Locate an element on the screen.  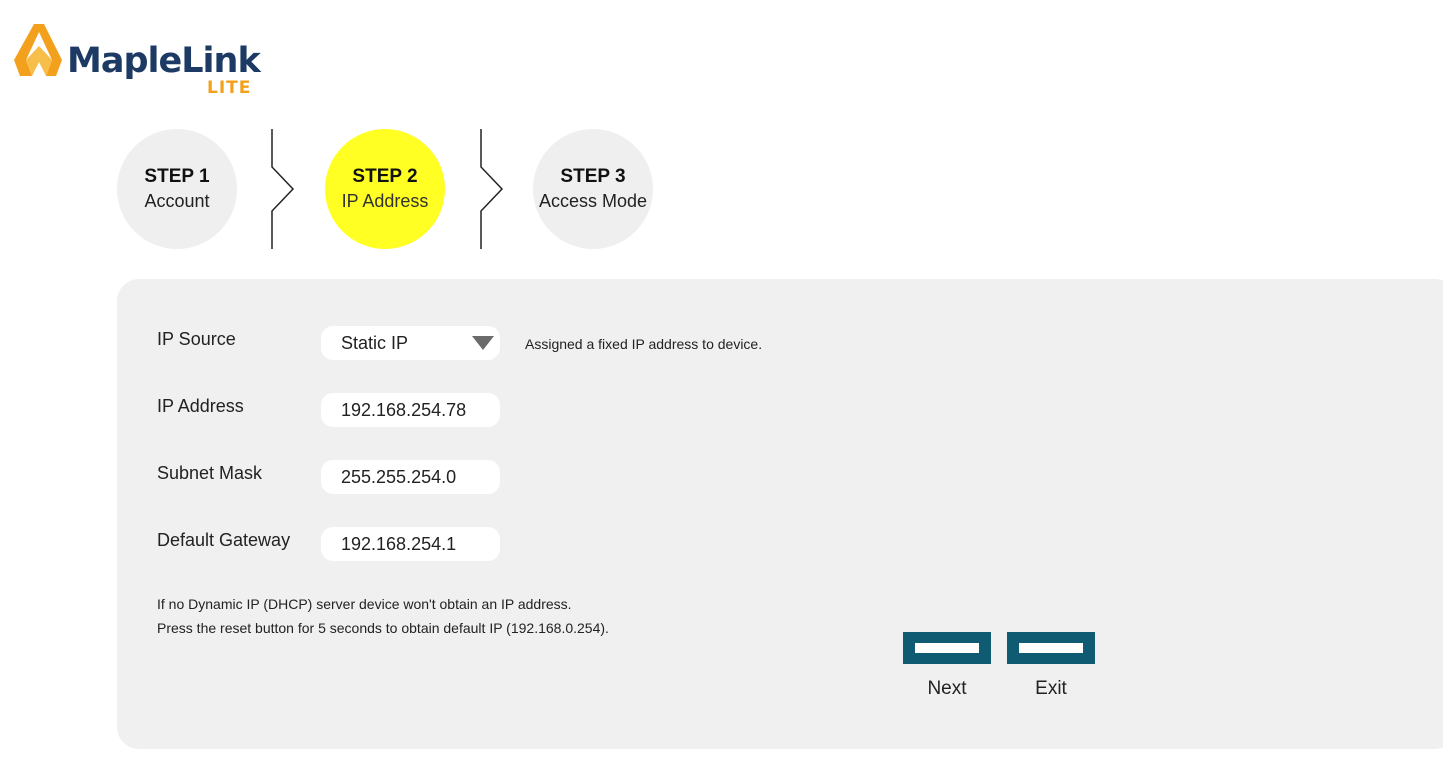
logo-edition: LITE is located at coordinates (229, 88).